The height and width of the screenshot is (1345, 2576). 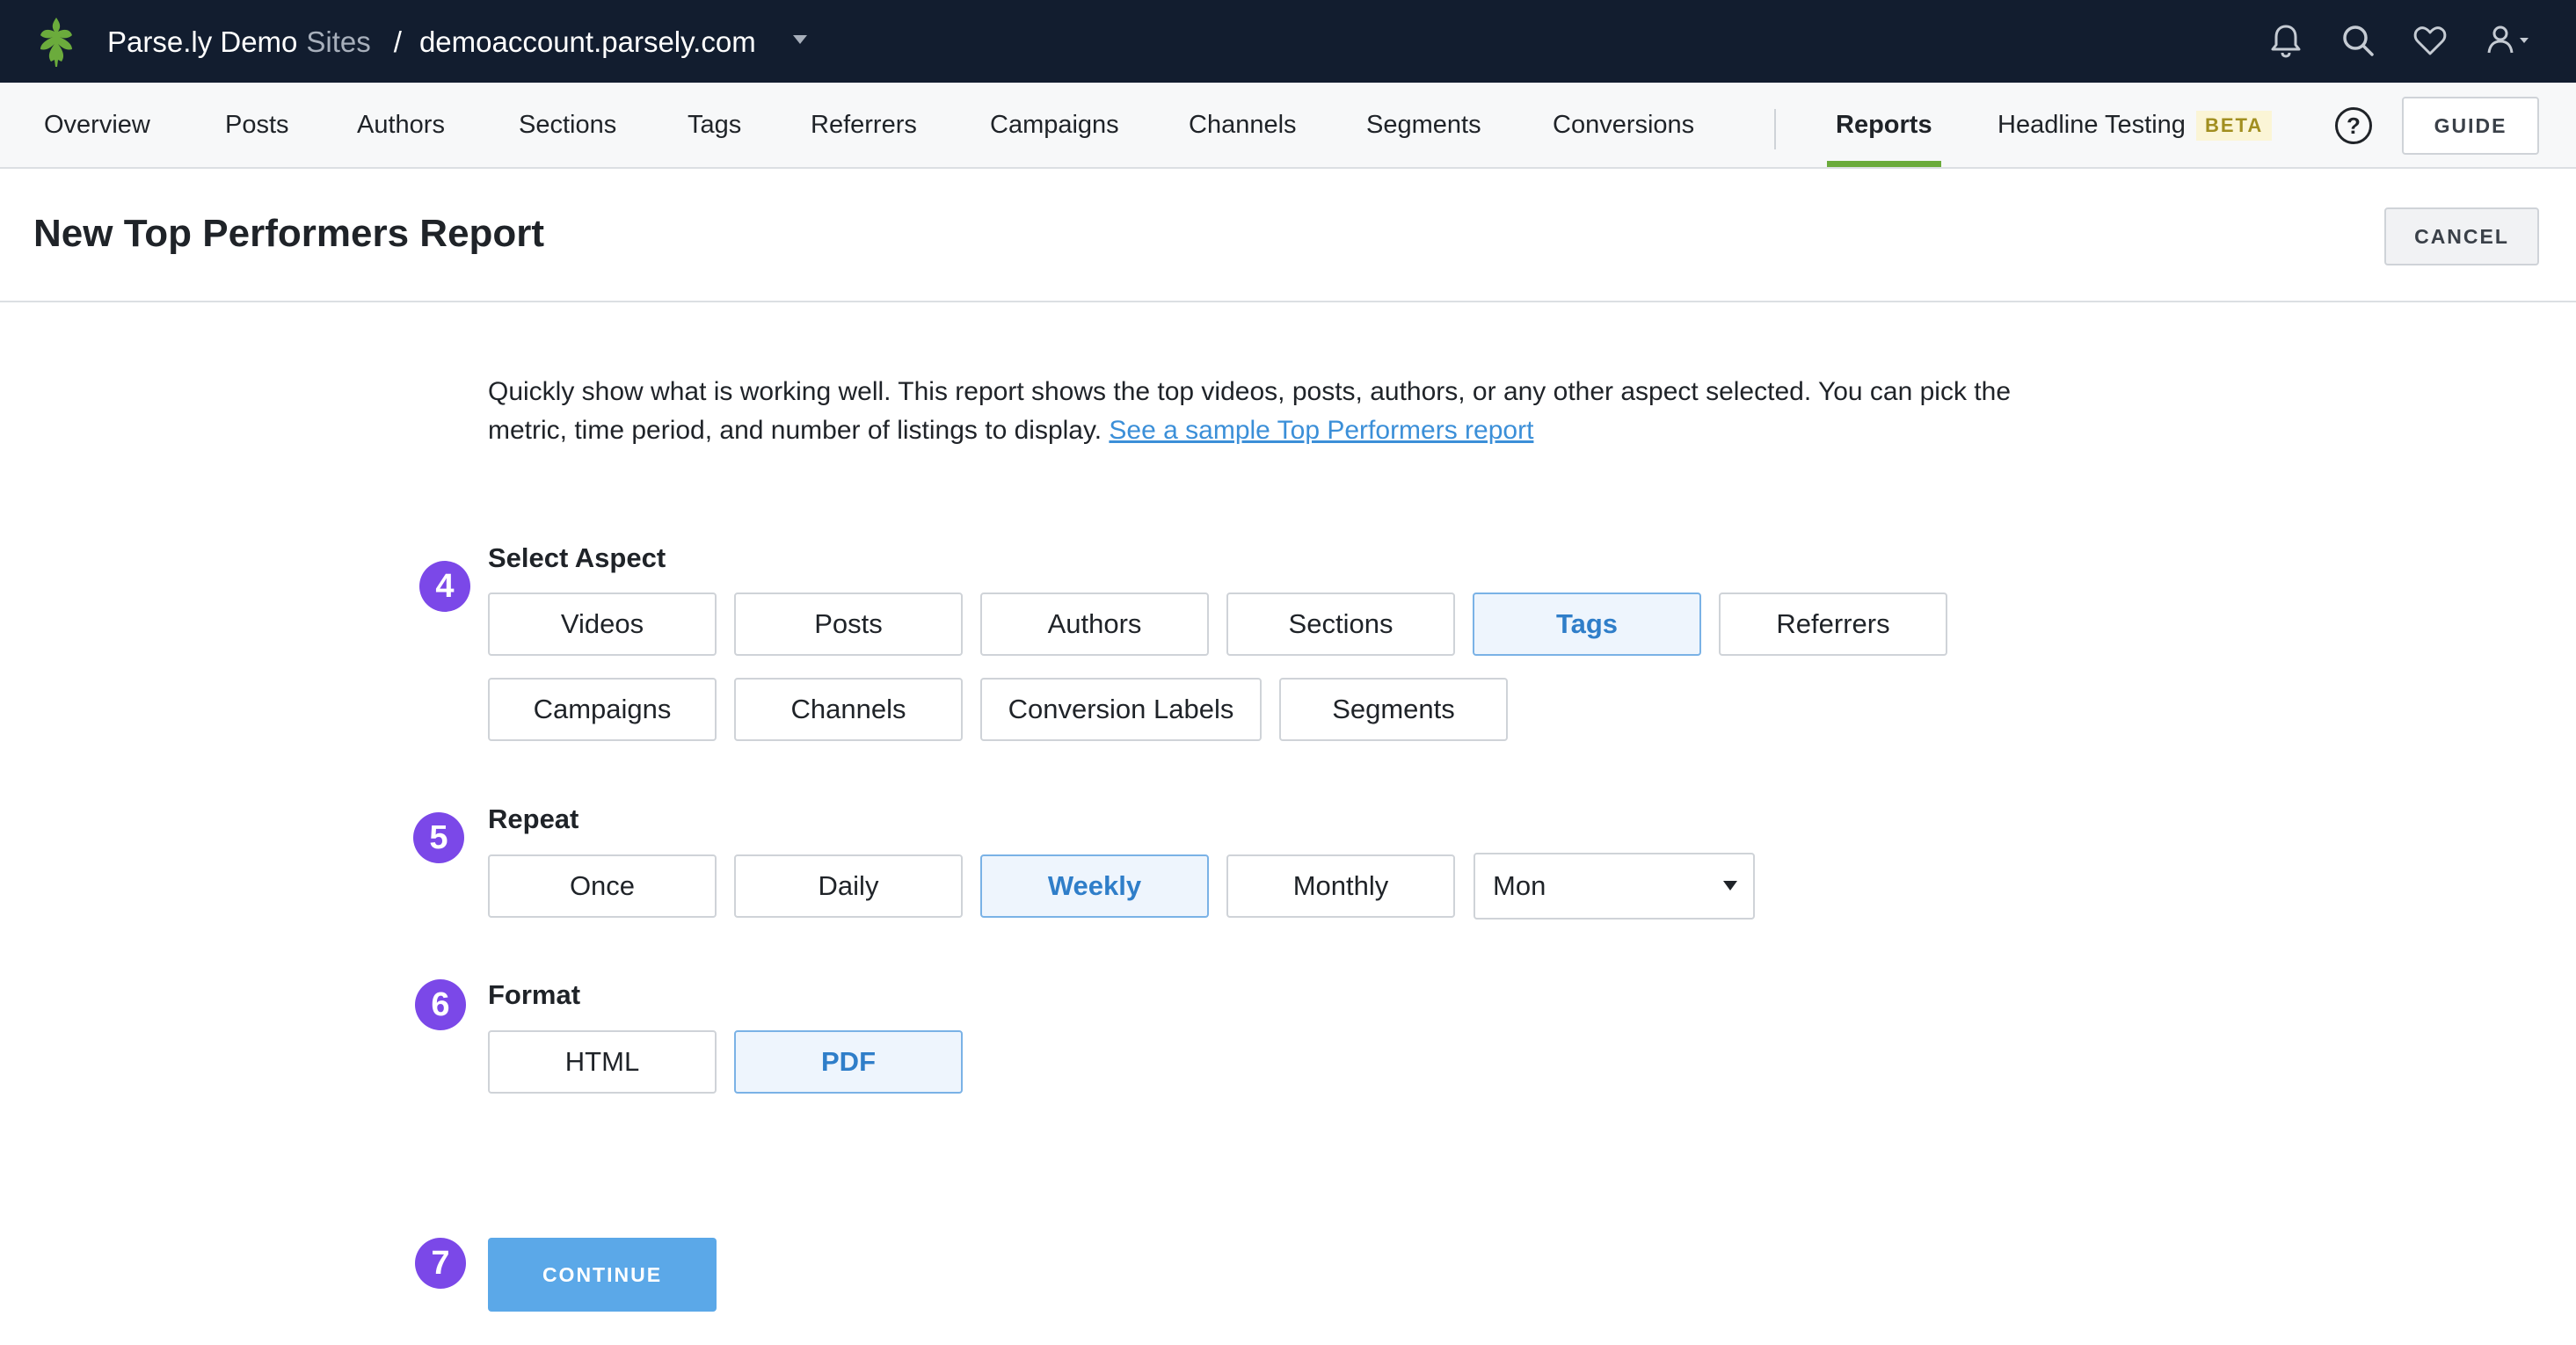 What do you see at coordinates (56, 41) in the screenshot?
I see `parsely-leaf-logo-icon` at bounding box center [56, 41].